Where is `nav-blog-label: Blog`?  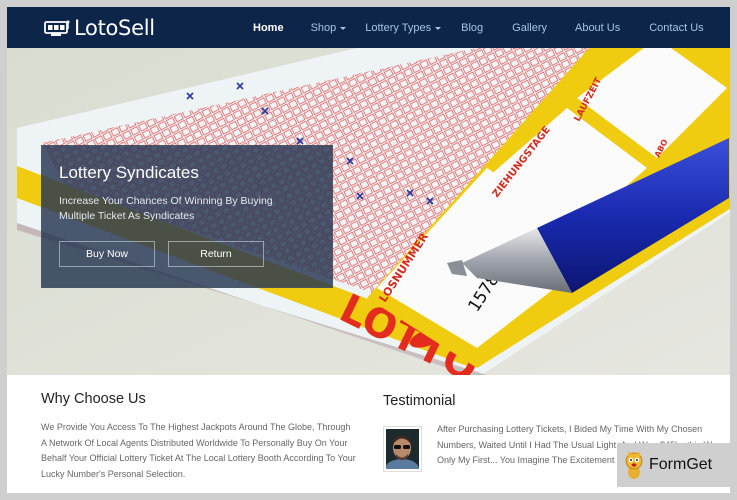
nav-blog-label: Blog is located at coordinates (472, 27).